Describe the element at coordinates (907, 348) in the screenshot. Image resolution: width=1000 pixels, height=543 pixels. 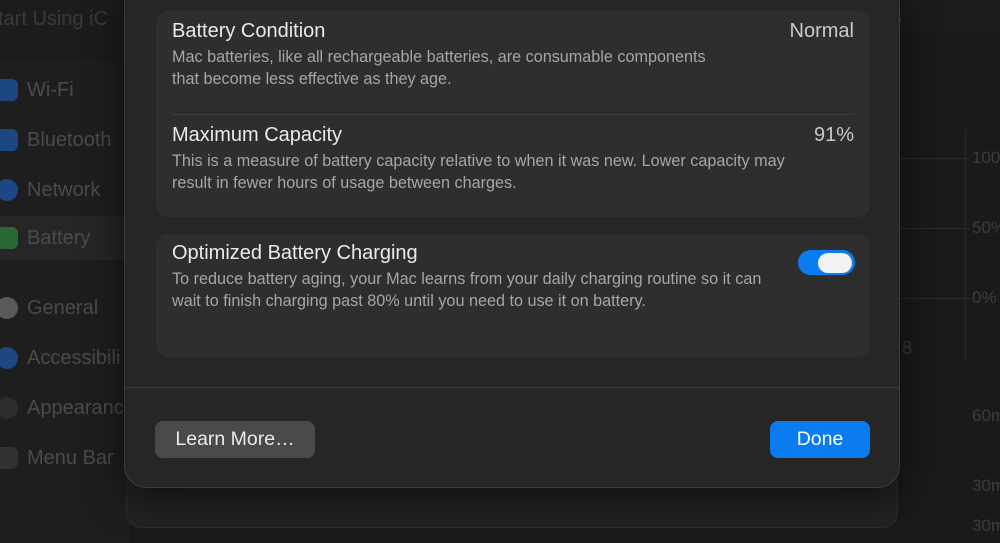
I see `background-chart-value: 8` at that location.